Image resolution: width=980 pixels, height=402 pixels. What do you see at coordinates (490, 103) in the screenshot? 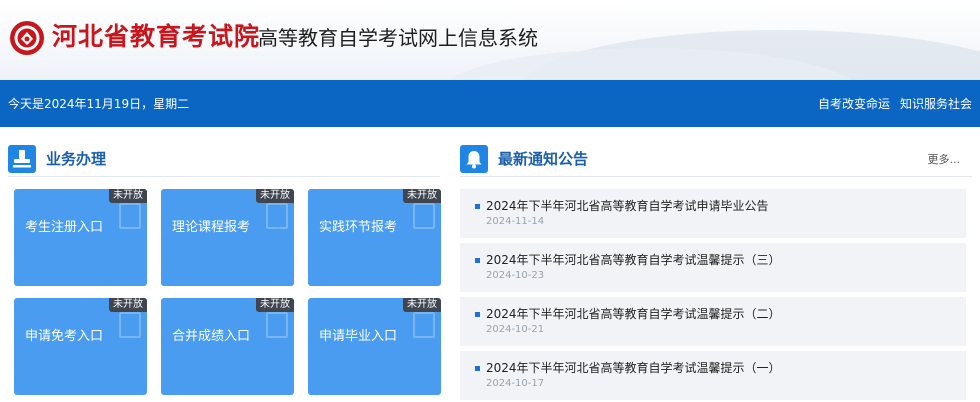
I see `top-info-bar: 今天是2024年11月19日，星期二 自考改变命运 知识服务社会` at bounding box center [490, 103].